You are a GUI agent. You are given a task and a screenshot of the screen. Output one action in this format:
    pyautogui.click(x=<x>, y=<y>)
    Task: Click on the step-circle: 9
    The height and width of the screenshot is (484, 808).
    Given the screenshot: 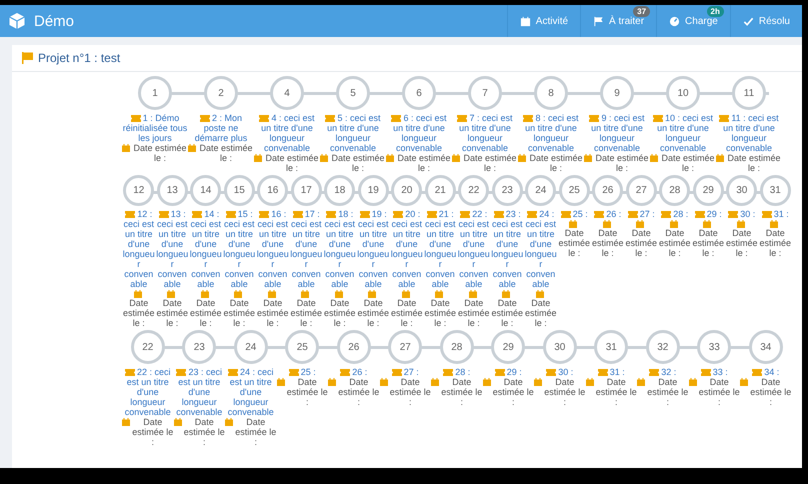 What is the action you would take?
    pyautogui.click(x=617, y=93)
    